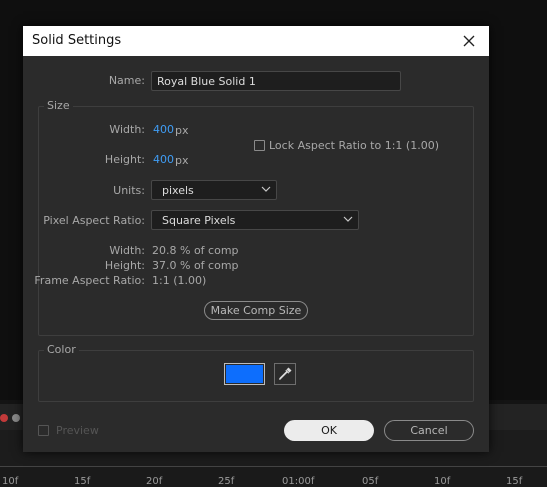 The image size is (547, 487). What do you see at coordinates (329, 430) in the screenshot?
I see `ok-button: OK` at bounding box center [329, 430].